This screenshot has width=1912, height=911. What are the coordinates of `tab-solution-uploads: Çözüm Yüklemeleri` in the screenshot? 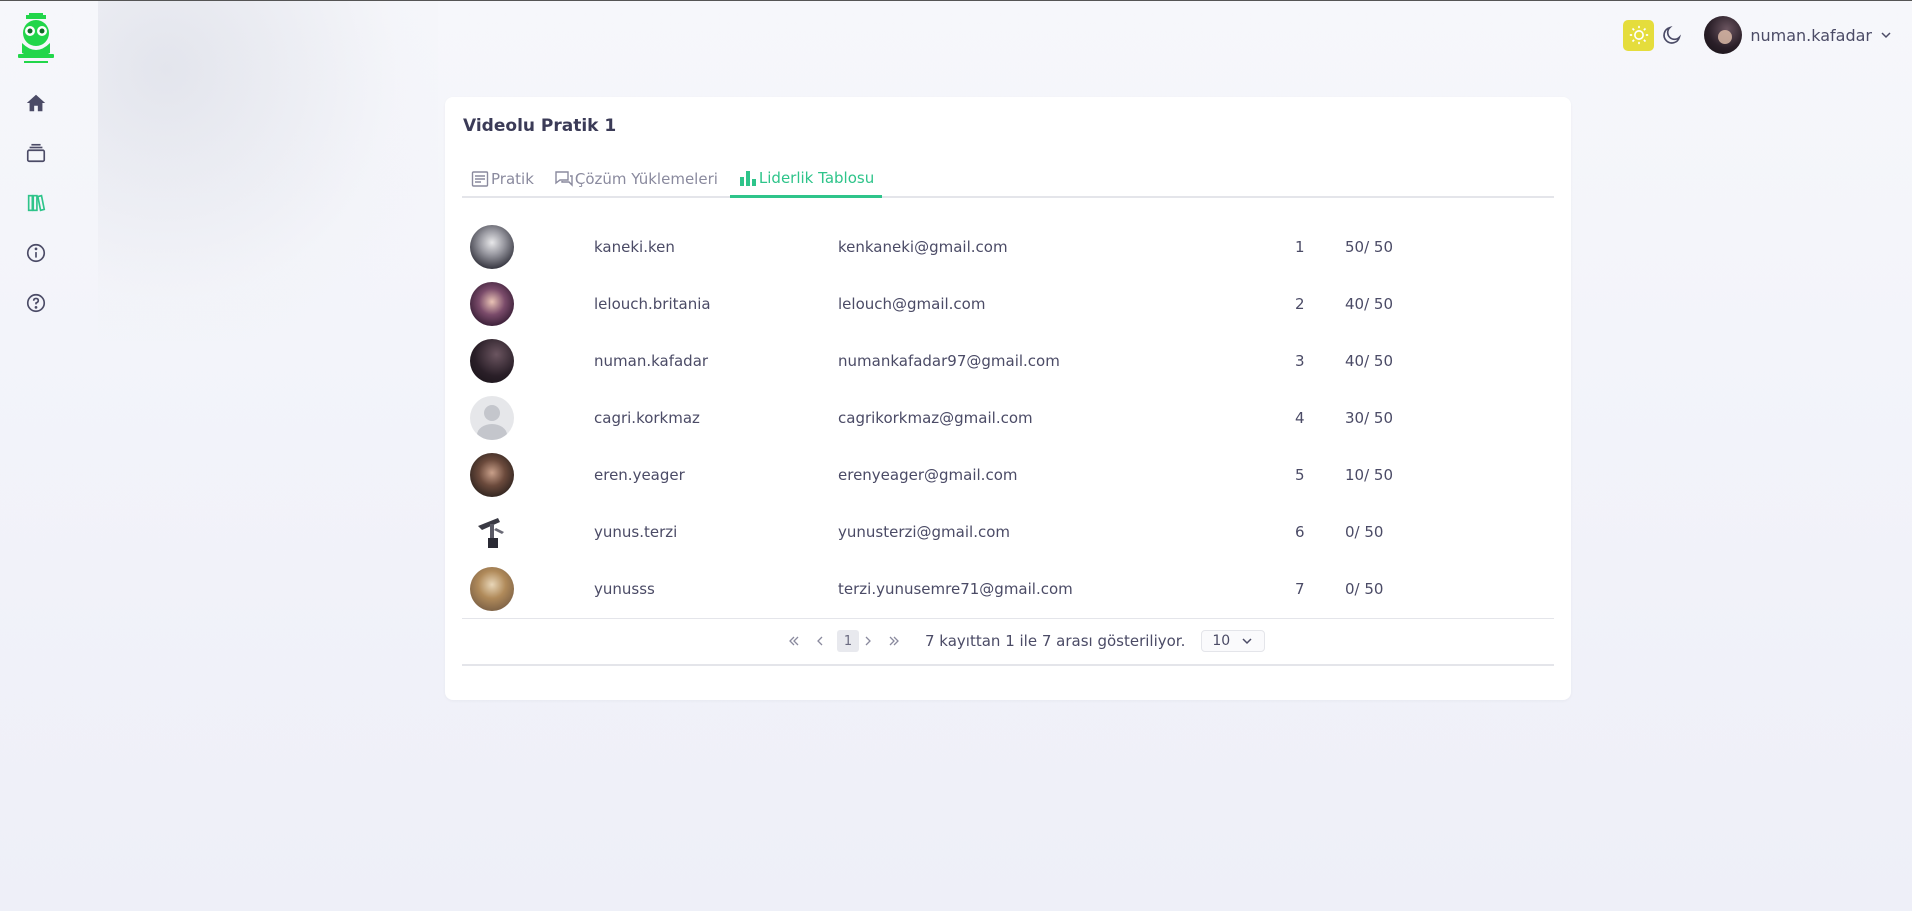 It's located at (636, 179).